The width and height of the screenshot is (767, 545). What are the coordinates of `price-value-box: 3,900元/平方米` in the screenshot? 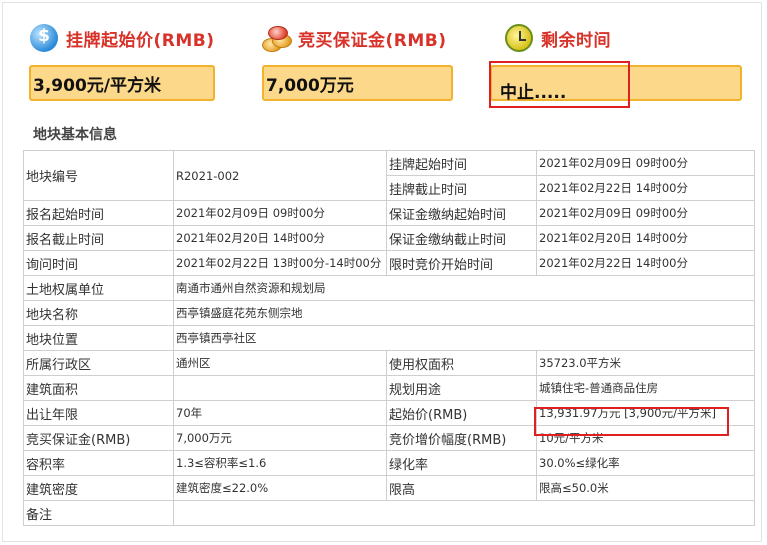 It's located at (122, 83).